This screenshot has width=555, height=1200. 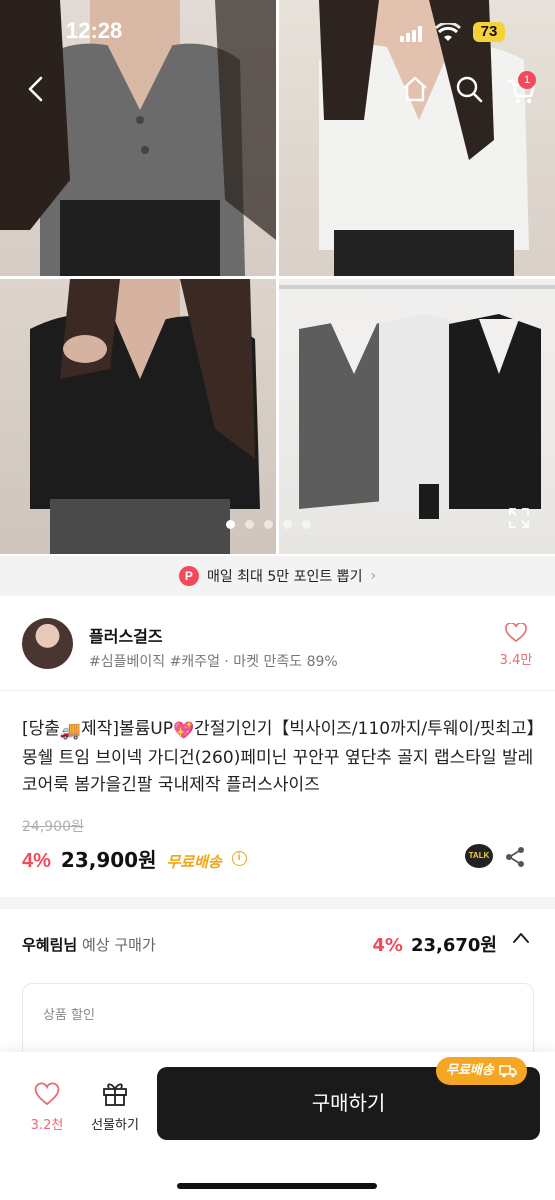 What do you see at coordinates (47, 1107) in the screenshot?
I see `wish-button: 3.2천` at bounding box center [47, 1107].